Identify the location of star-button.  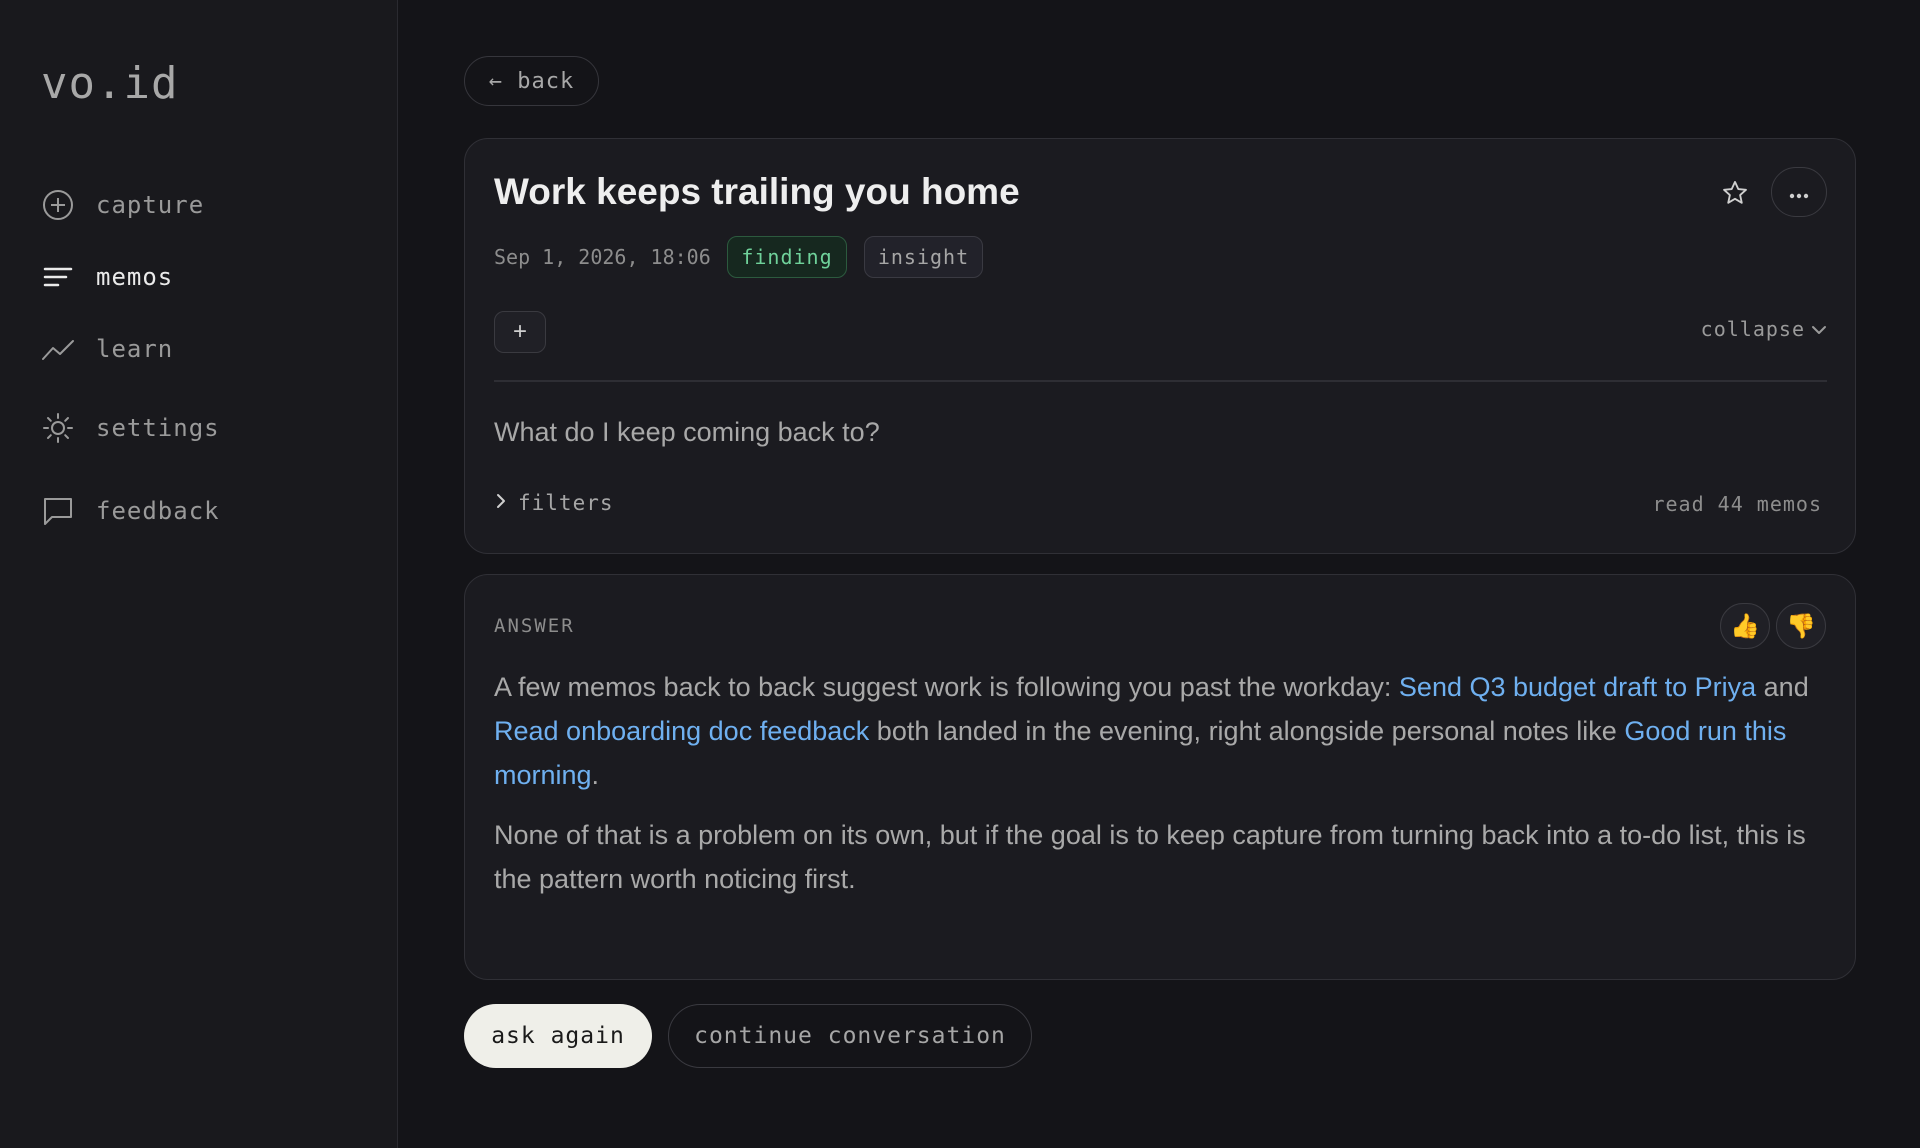
(1735, 195).